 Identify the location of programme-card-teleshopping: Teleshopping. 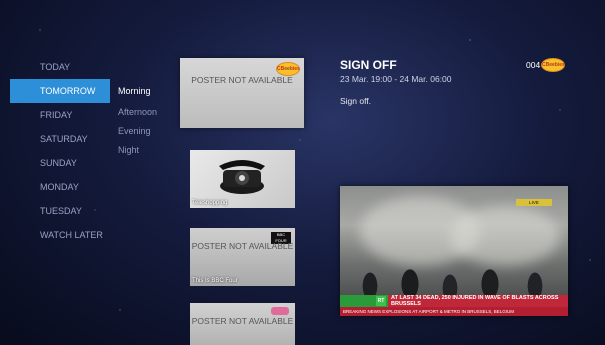
(242, 179).